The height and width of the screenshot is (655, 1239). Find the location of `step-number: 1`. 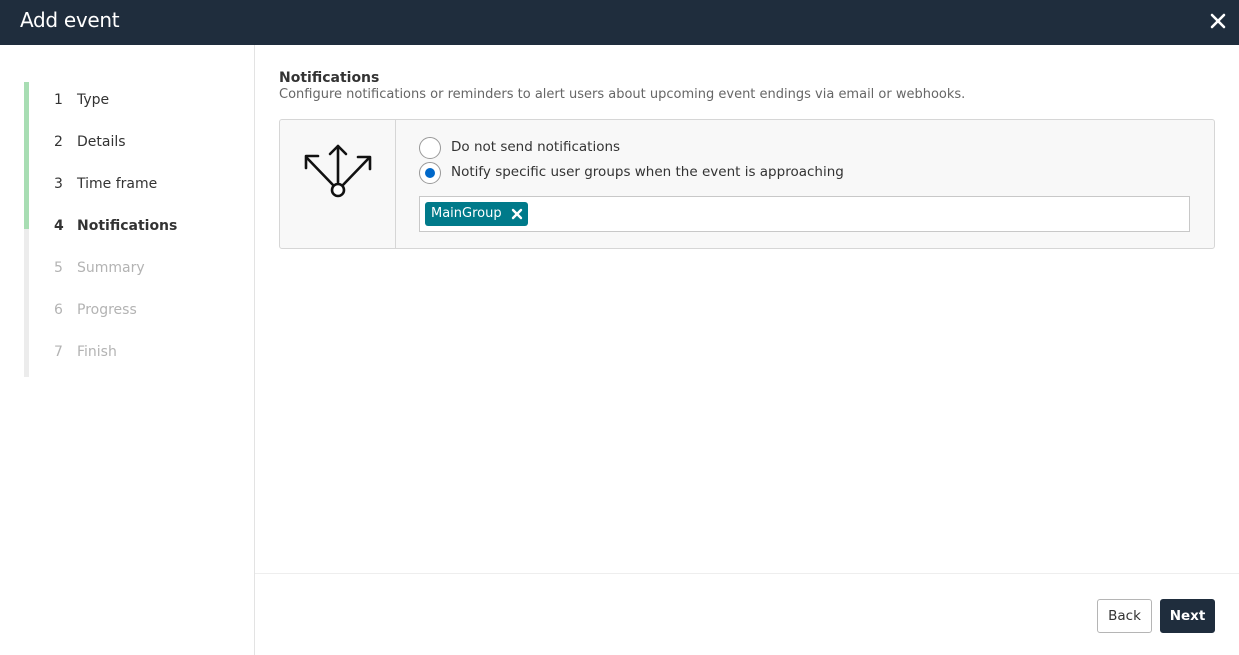

step-number: 1 is located at coordinates (58, 100).